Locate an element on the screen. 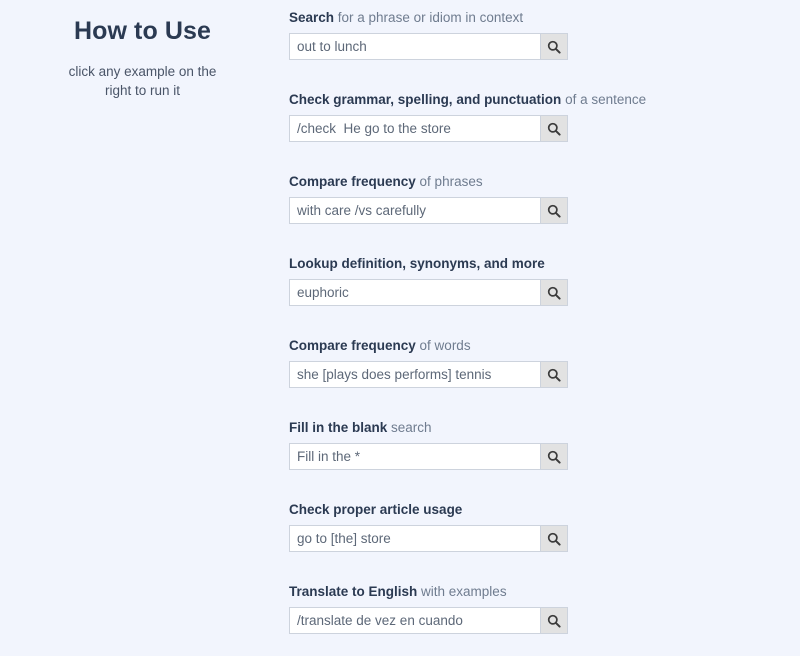 The width and height of the screenshot is (800, 656). example-label: Lookup definition, synonyms, and more is located at coordinates (519, 263).